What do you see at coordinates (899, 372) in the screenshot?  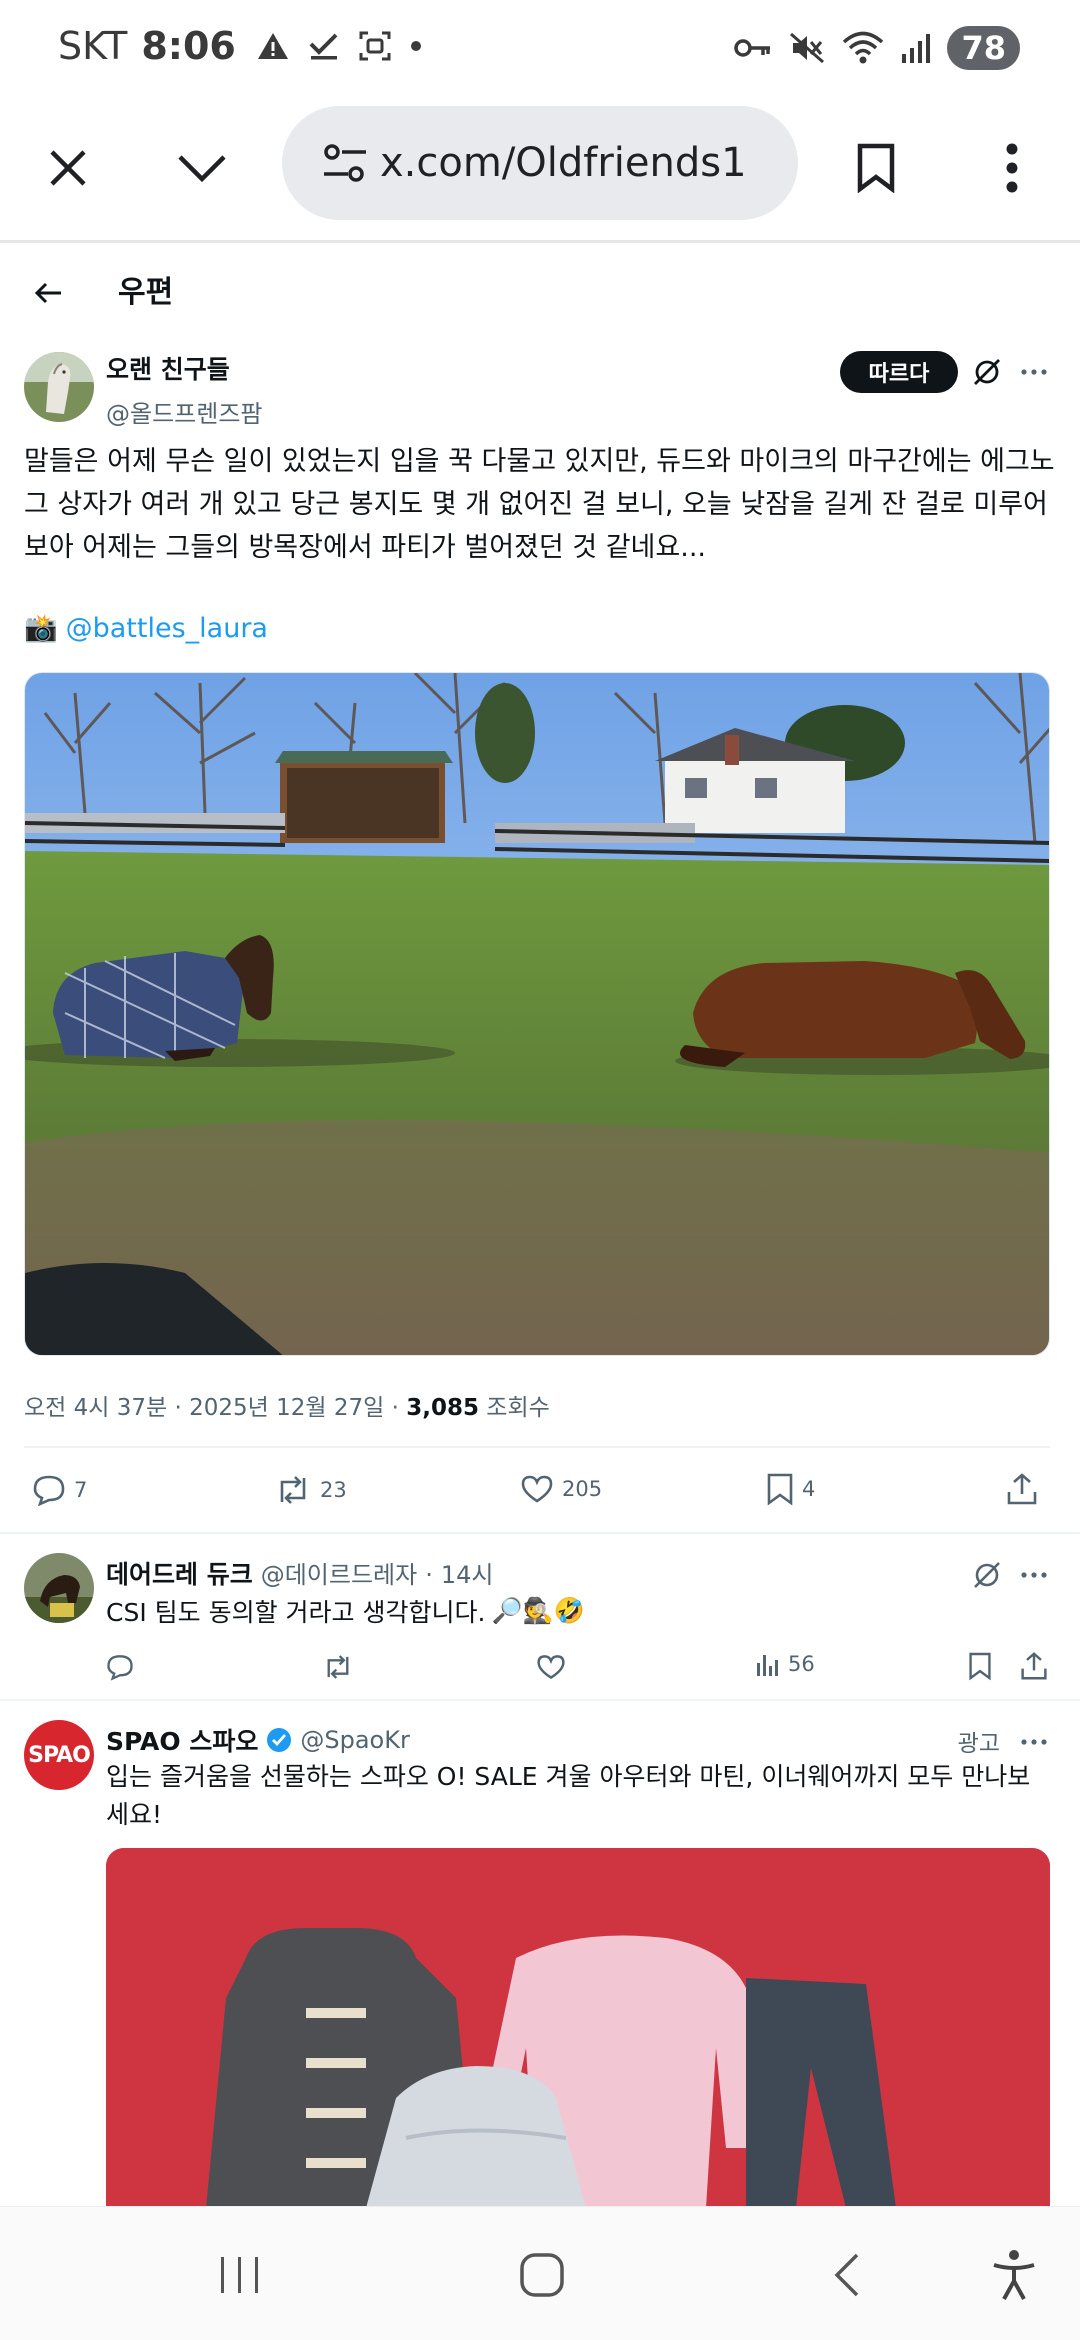 I see `follow-button: 따르다` at bounding box center [899, 372].